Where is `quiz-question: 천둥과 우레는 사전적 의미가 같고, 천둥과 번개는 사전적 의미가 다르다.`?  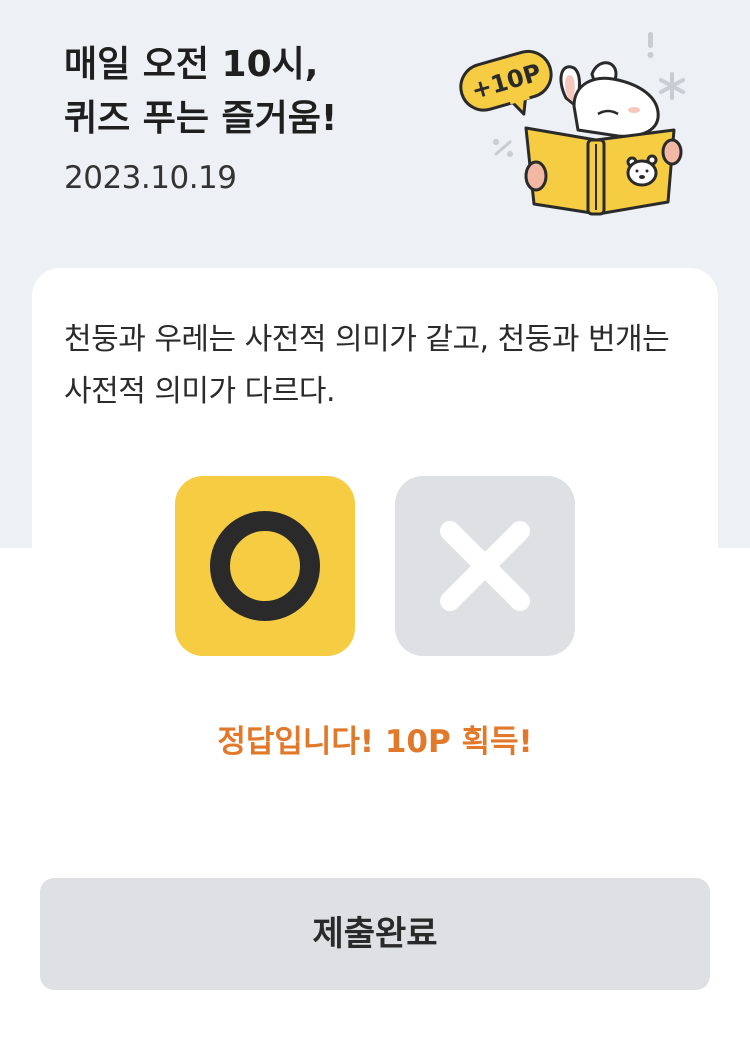
quiz-question: 천둥과 우레는 사전적 의미가 같고, 천둥과 번개는 사전적 의미가 다르다. is located at coordinates (367, 365).